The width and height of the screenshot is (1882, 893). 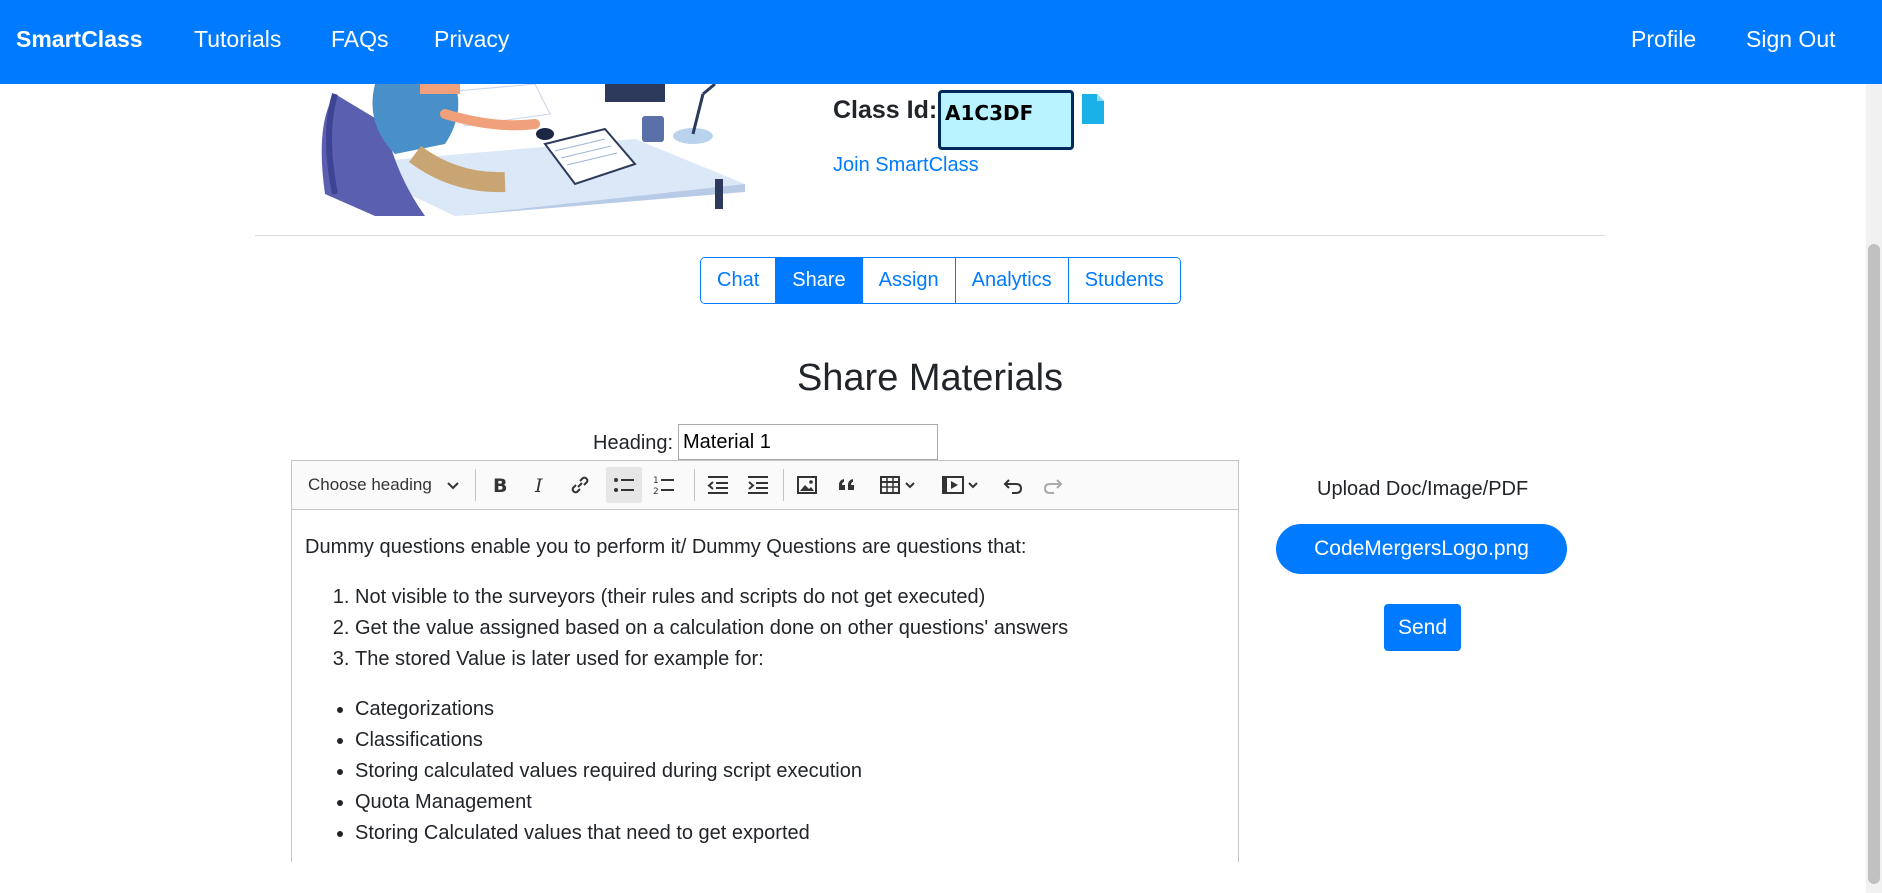 What do you see at coordinates (807, 485) in the screenshot?
I see `image-icon` at bounding box center [807, 485].